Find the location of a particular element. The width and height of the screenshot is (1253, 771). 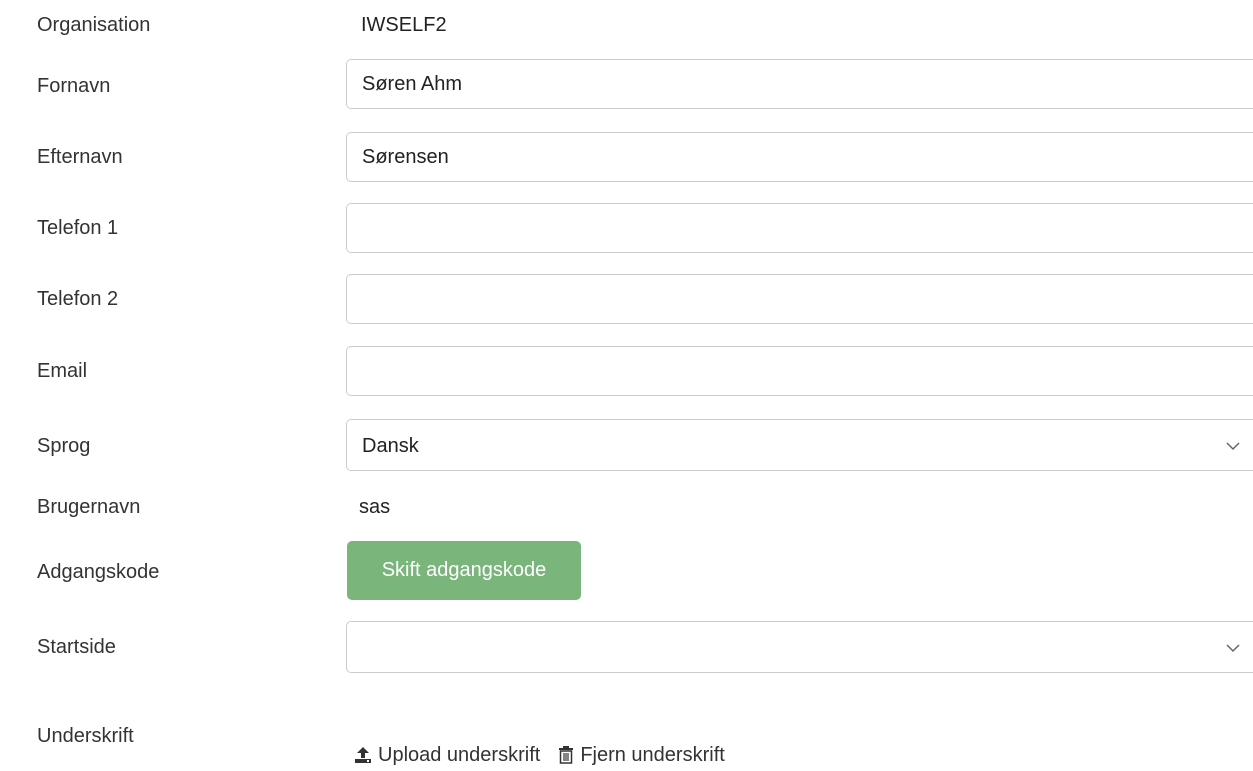

efternavn-label: Efternavn is located at coordinates (80, 157).